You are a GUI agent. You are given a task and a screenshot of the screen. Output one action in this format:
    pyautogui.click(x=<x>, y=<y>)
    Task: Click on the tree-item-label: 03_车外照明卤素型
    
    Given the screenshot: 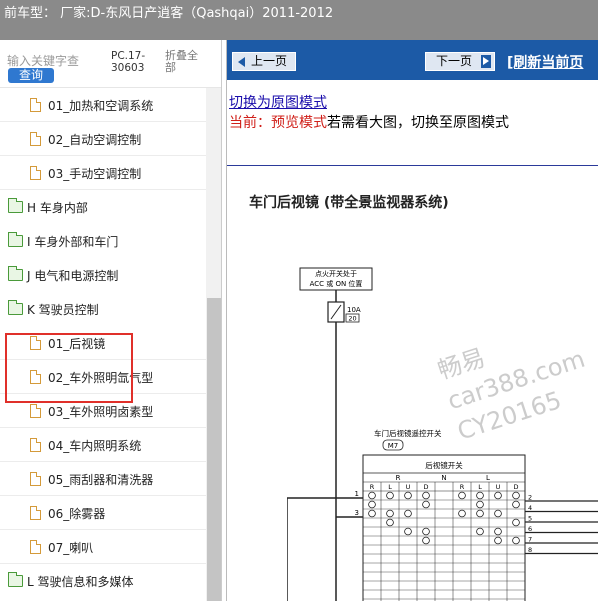 What is the action you would take?
    pyautogui.click(x=101, y=412)
    